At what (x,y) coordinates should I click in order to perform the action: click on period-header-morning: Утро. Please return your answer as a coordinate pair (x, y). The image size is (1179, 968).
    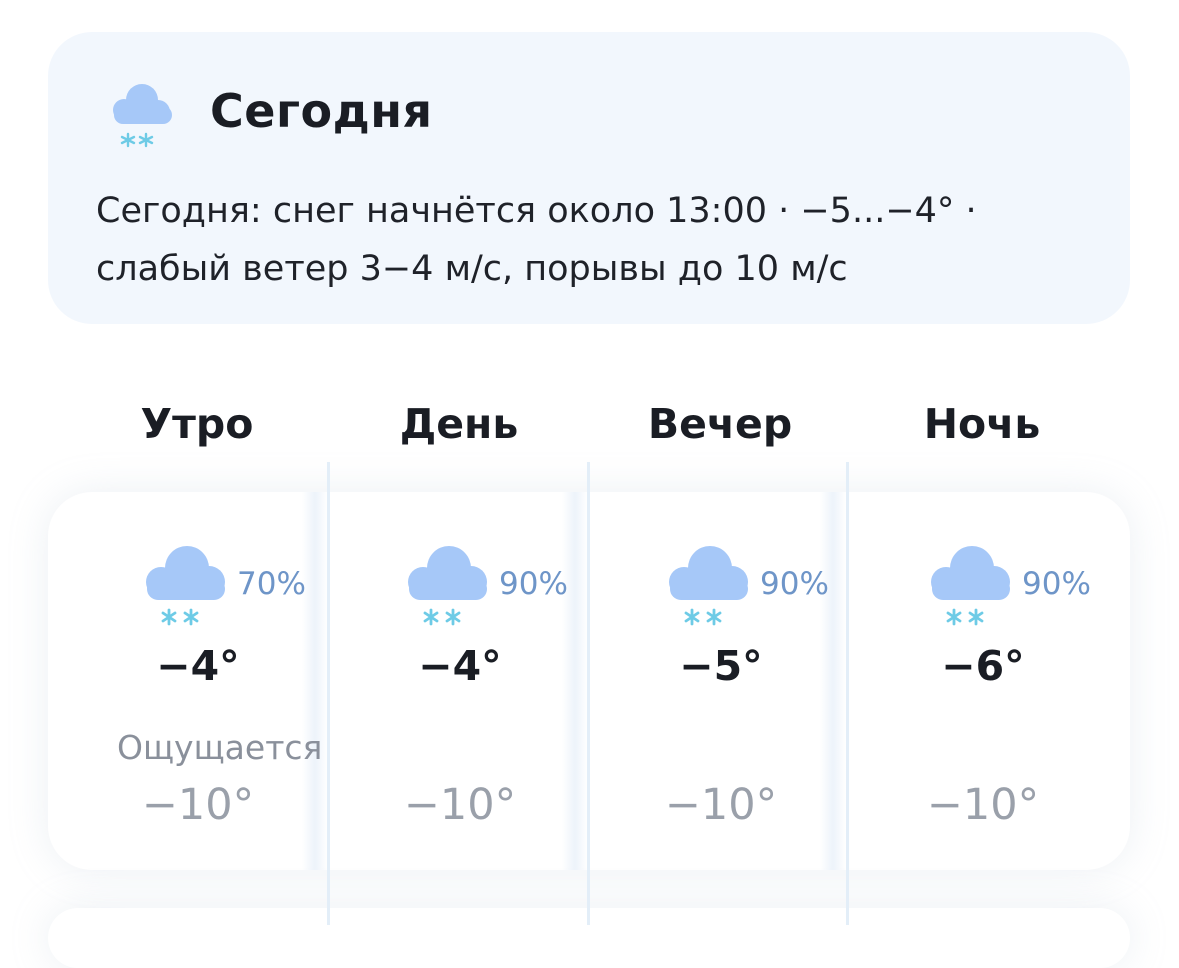
    Looking at the image, I should click on (197, 424).